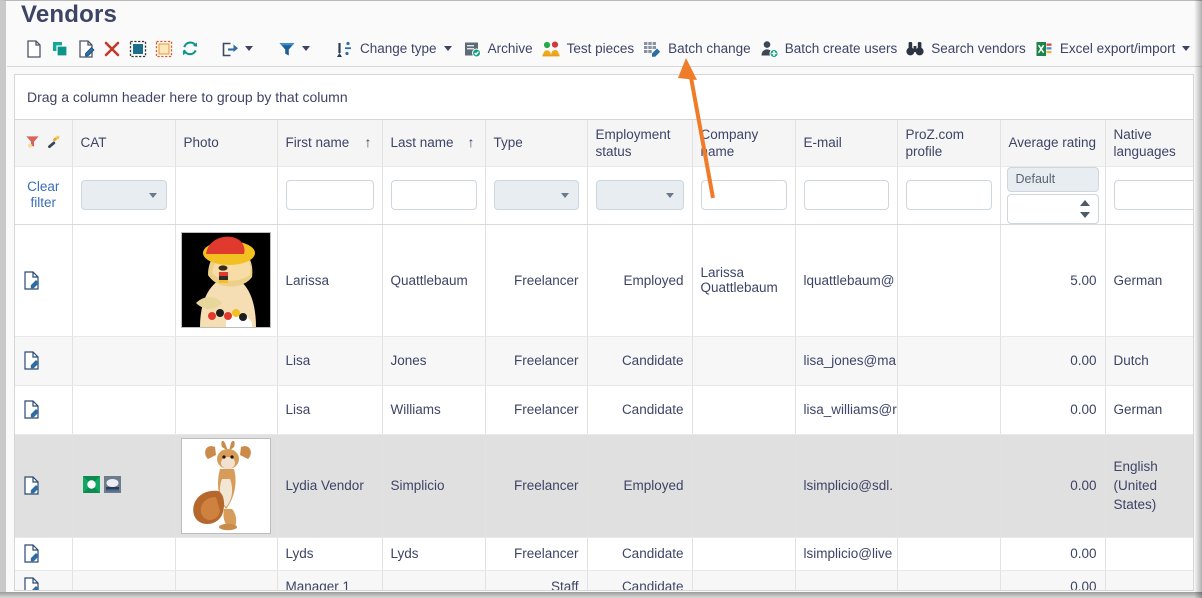  What do you see at coordinates (434, 143) in the screenshot?
I see `header-last-name: ↑ Last name` at bounding box center [434, 143].